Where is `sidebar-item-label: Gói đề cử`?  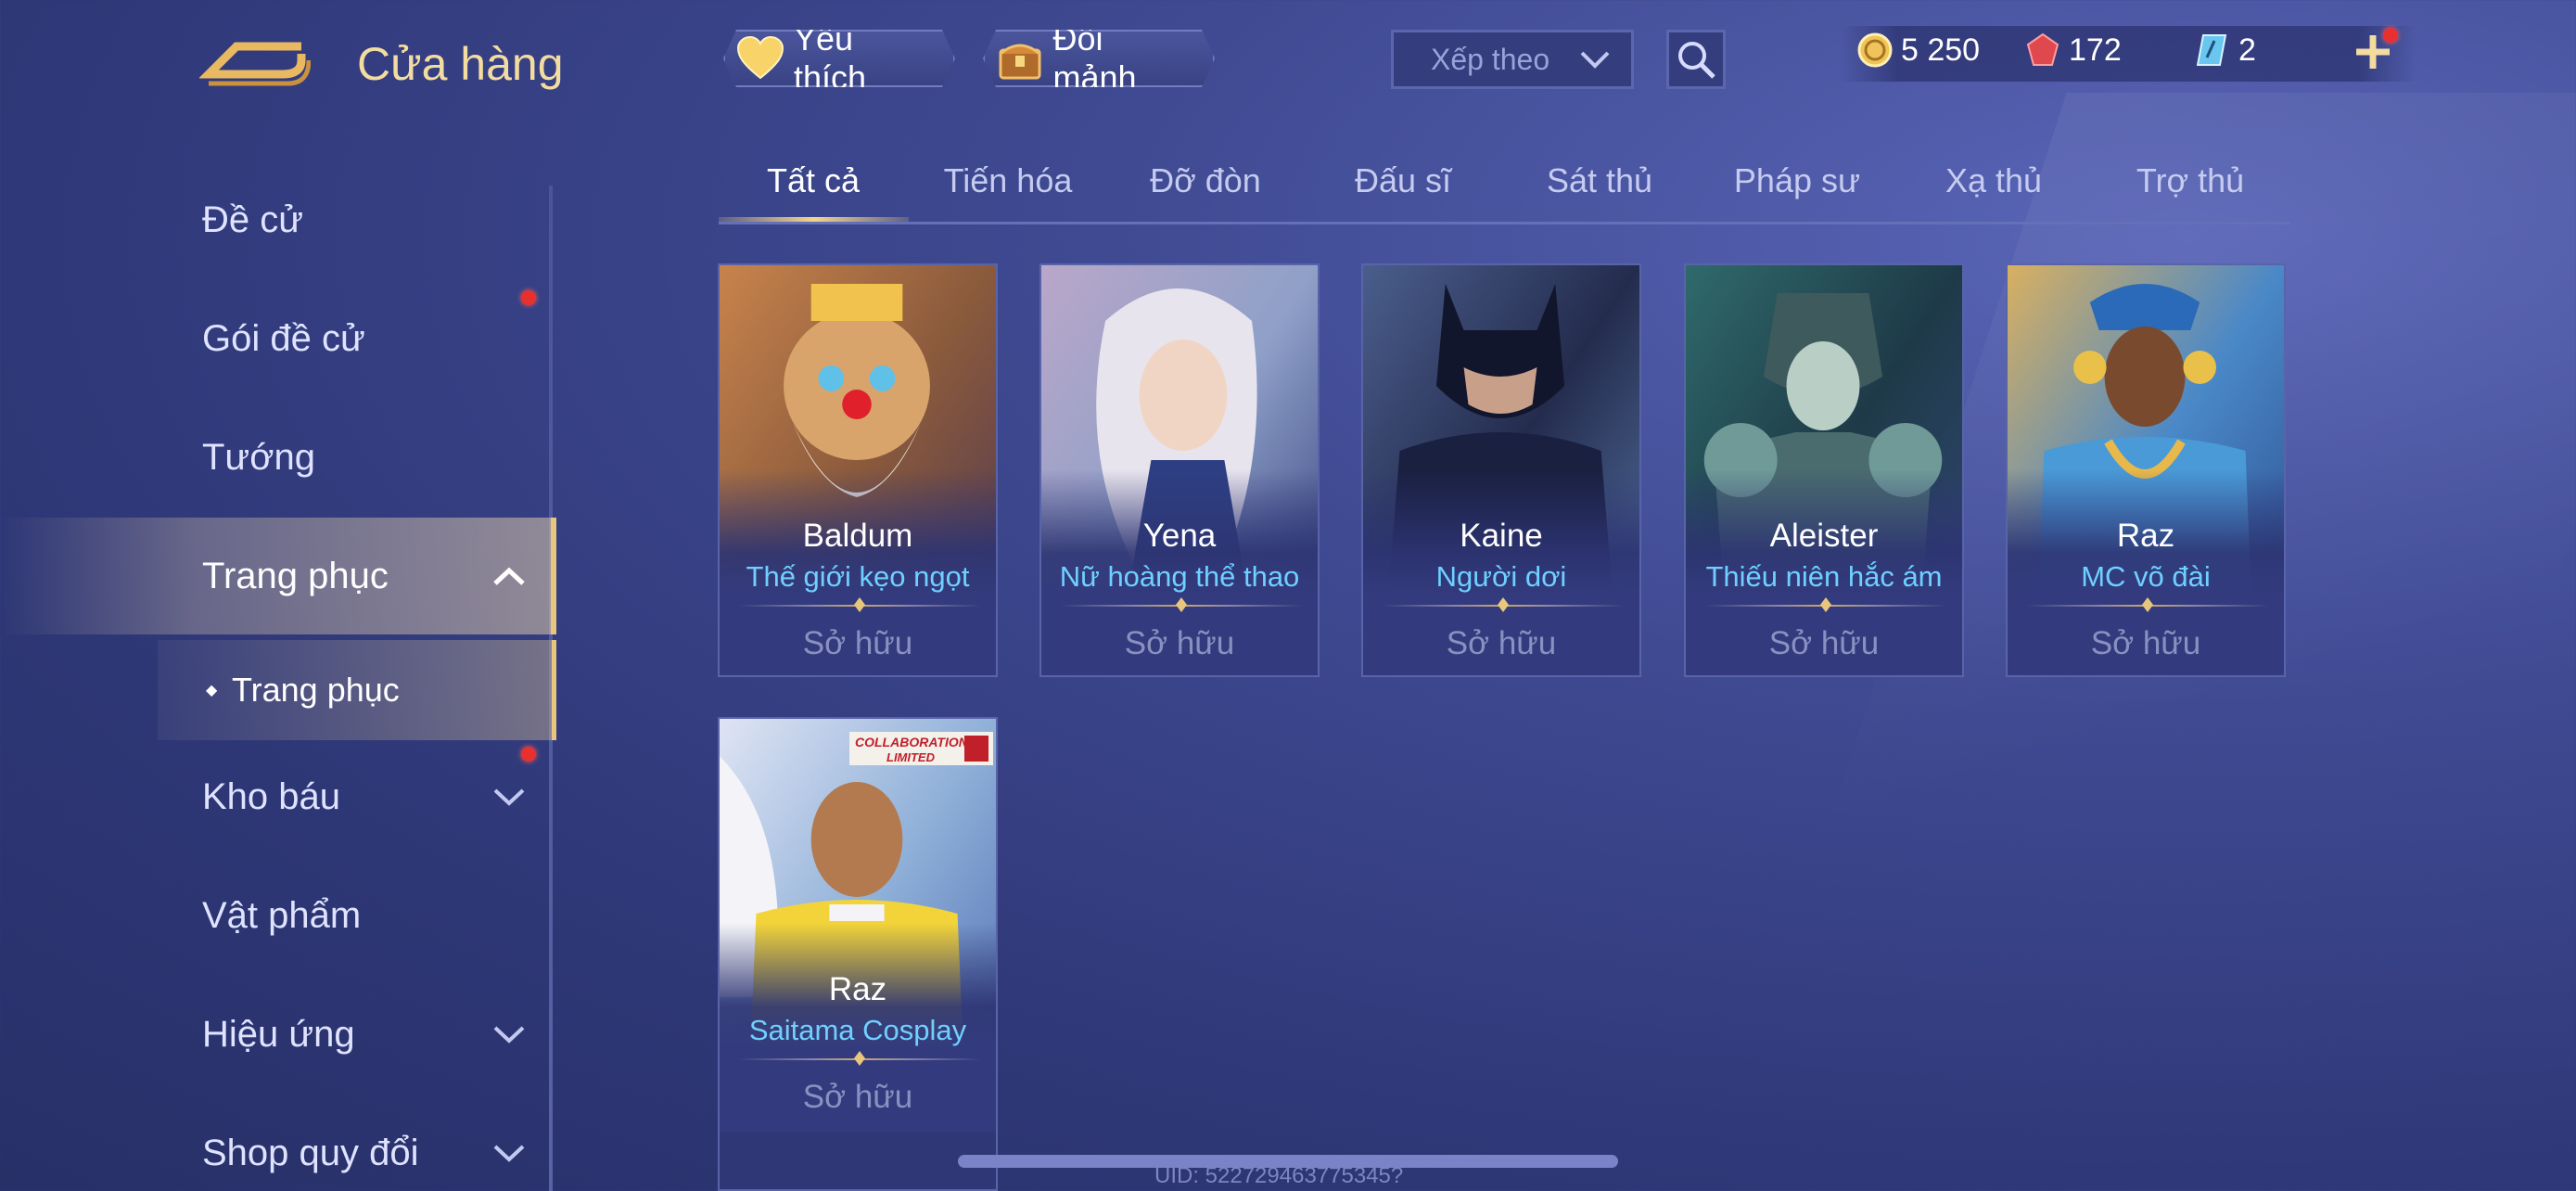
sidebar-item-label: Gói đề cử is located at coordinates (283, 338).